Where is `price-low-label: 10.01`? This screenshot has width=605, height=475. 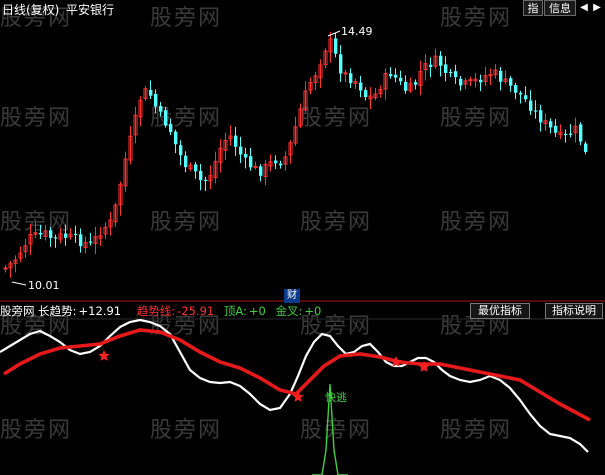 price-low-label: 10.01 is located at coordinates (44, 285).